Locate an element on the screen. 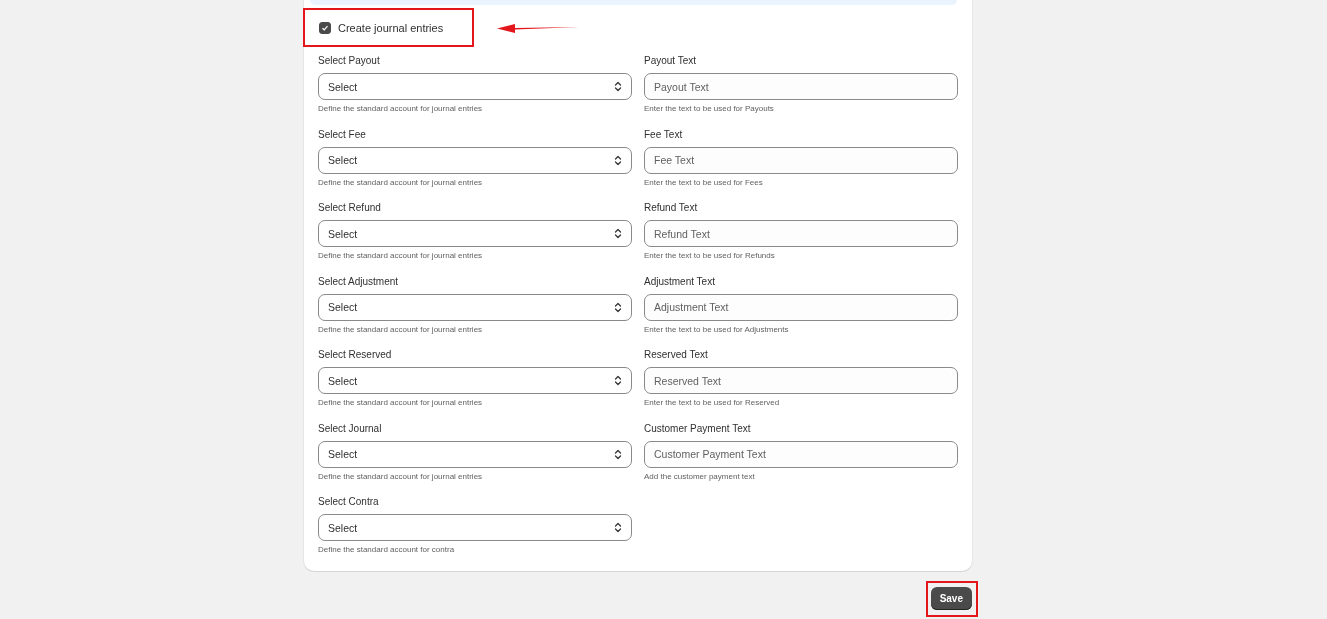 The image size is (1327, 619). help-text: Enter the text to be used for Fees is located at coordinates (704, 182).